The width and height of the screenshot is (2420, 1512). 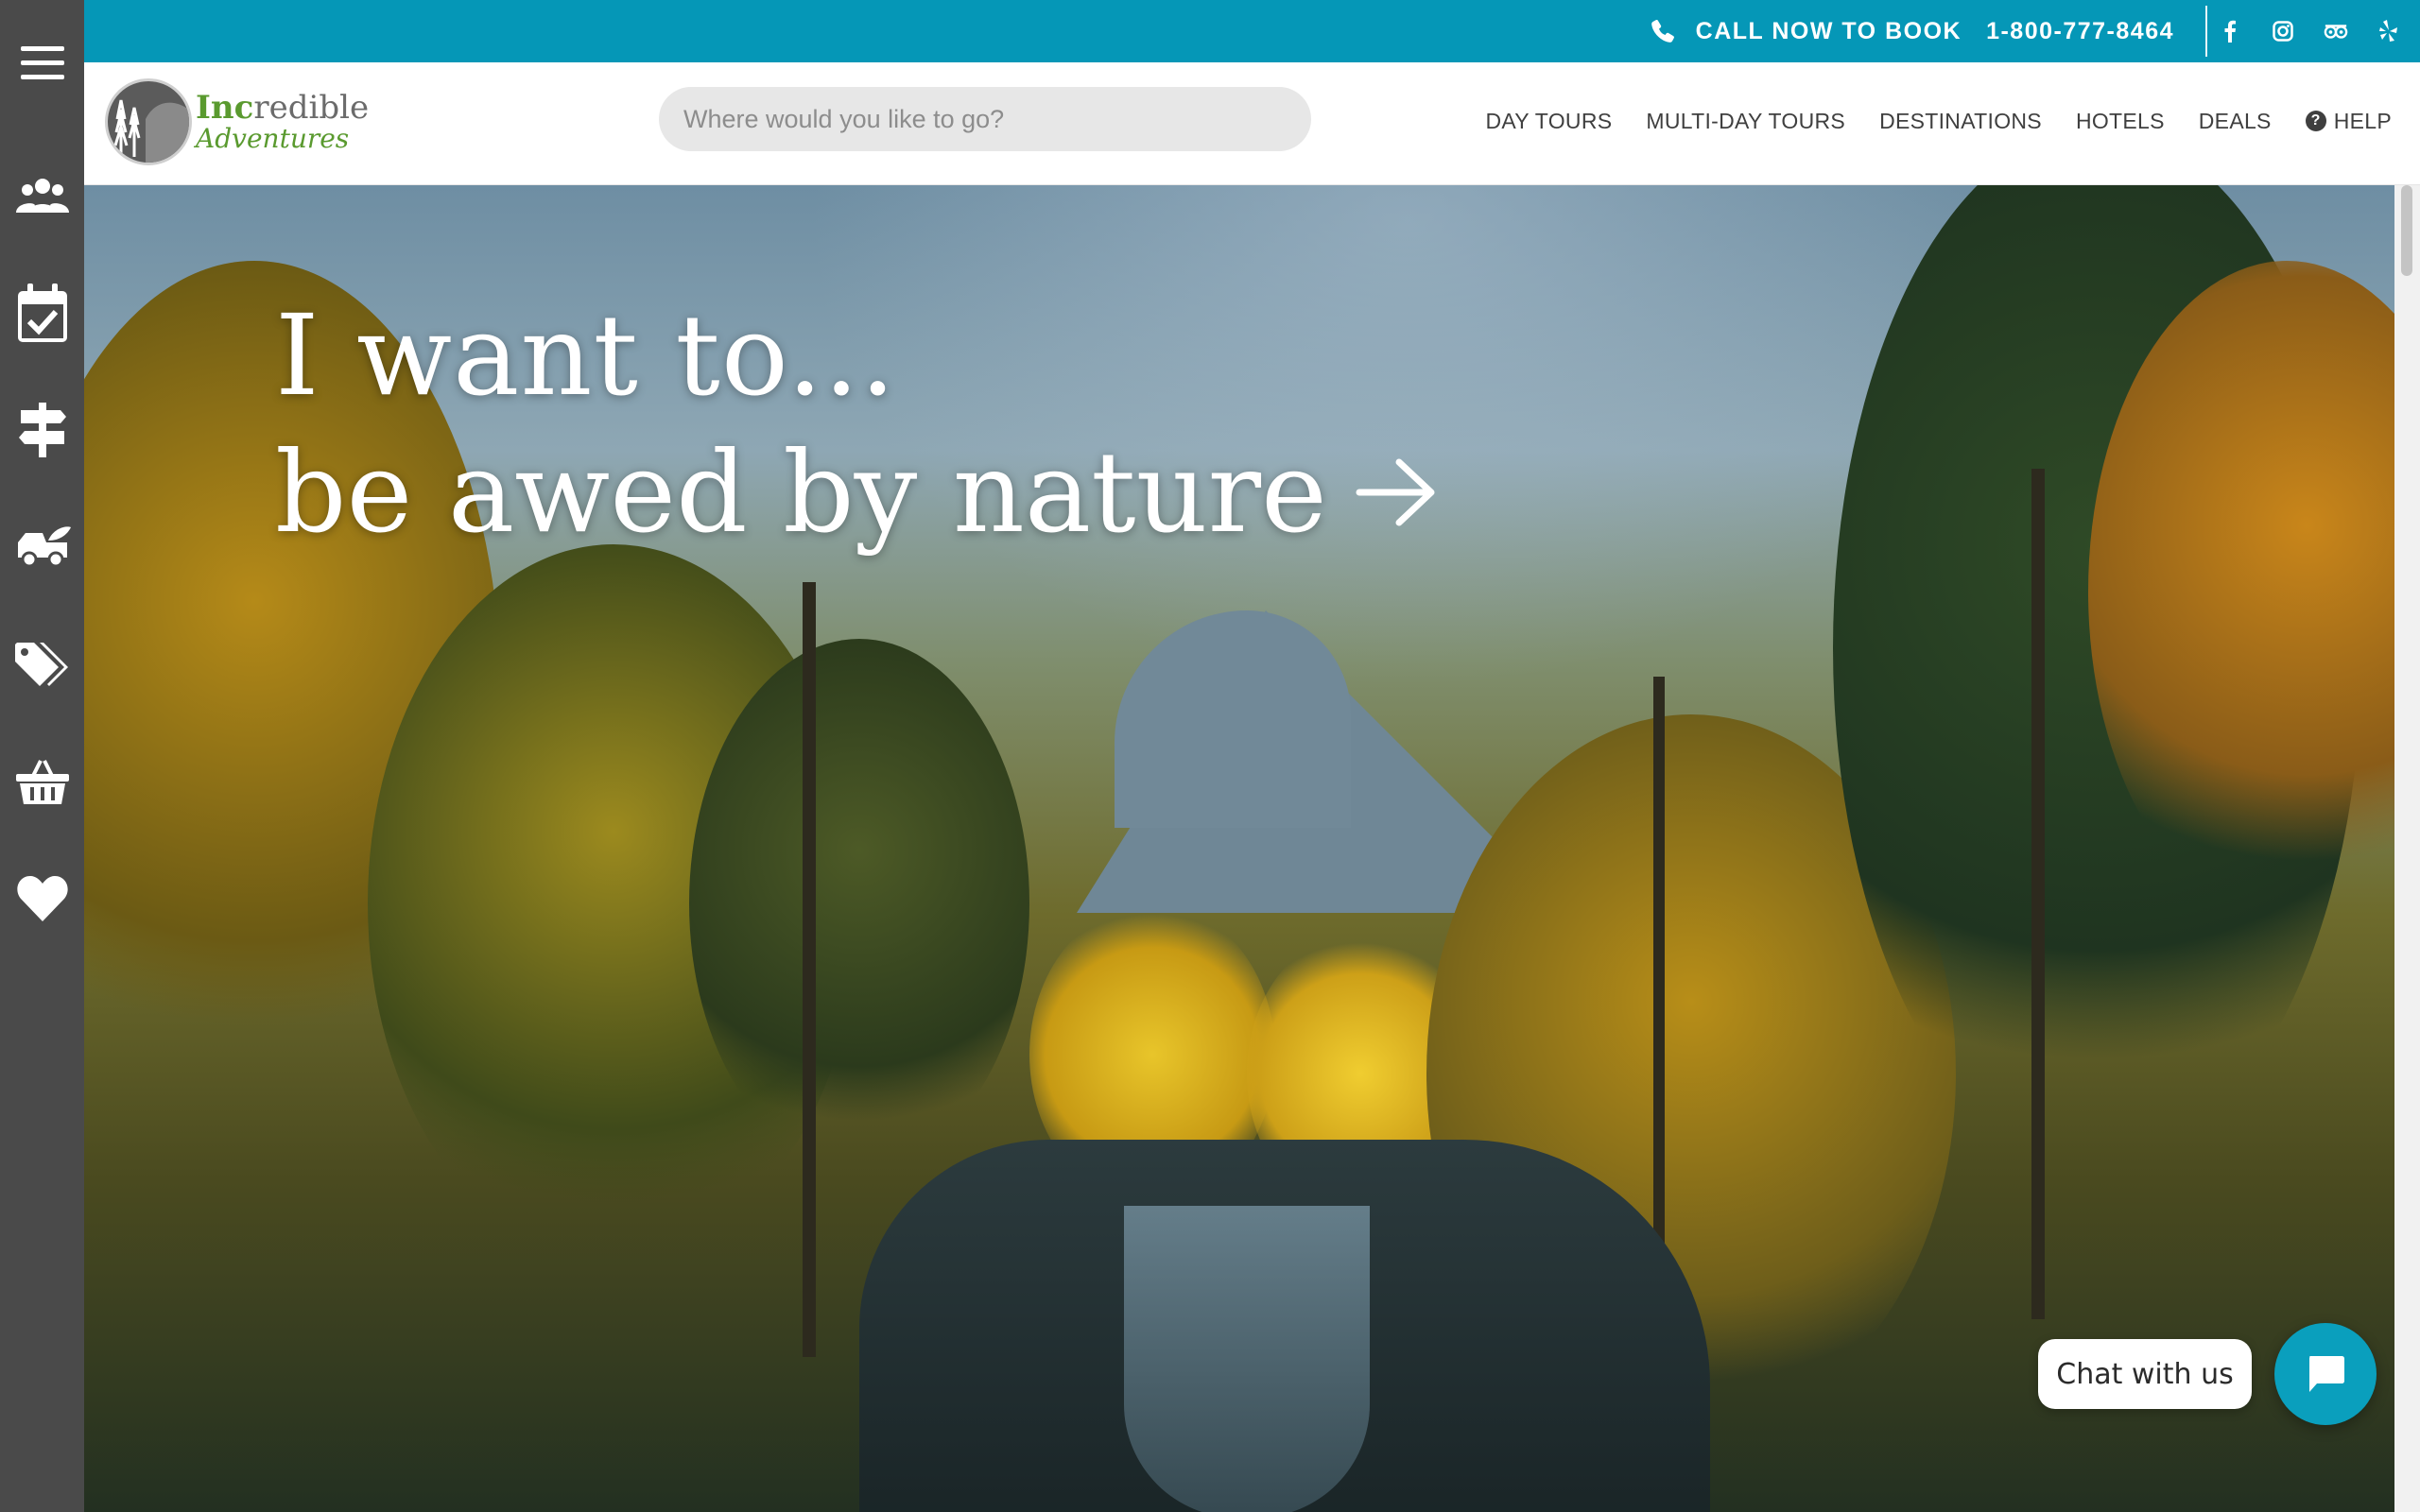 I want to click on nav-destinations: DESTINATIONS, so click(x=1961, y=121).